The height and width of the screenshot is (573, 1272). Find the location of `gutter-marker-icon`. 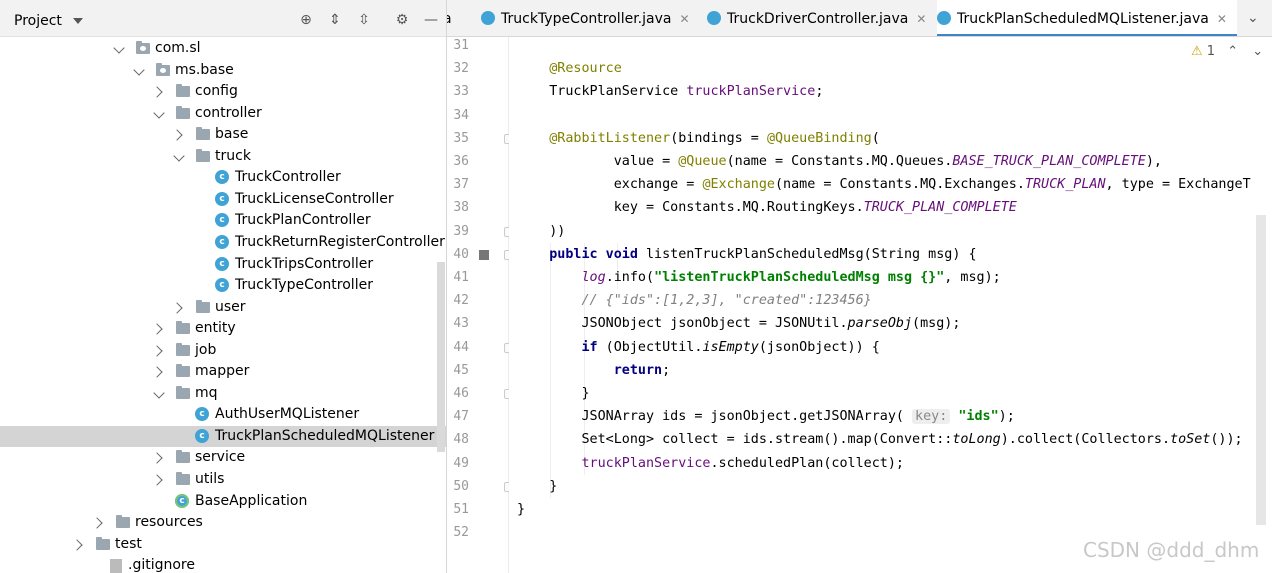

gutter-marker-icon is located at coordinates (484, 254).